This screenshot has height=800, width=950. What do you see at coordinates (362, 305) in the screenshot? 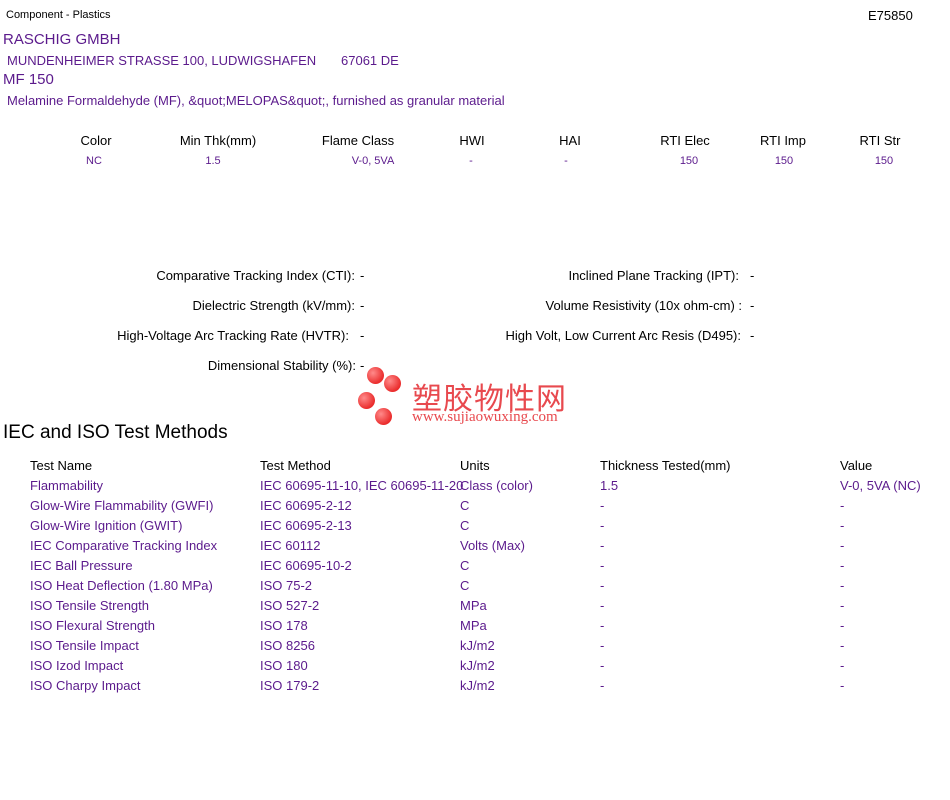
I see `property-value-dielectric: -` at bounding box center [362, 305].